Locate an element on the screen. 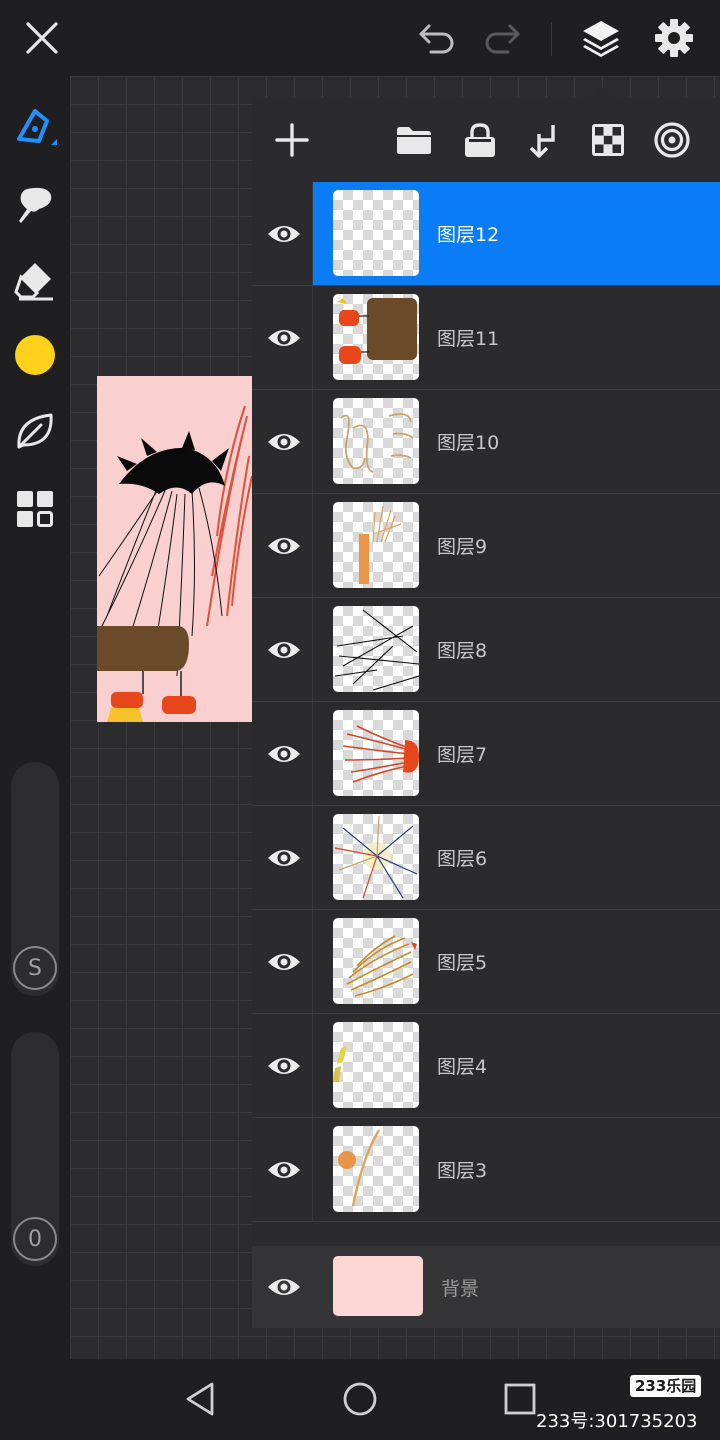 This screenshot has width=720, height=1440. layer-select-area: 图层5 is located at coordinates (516, 961).